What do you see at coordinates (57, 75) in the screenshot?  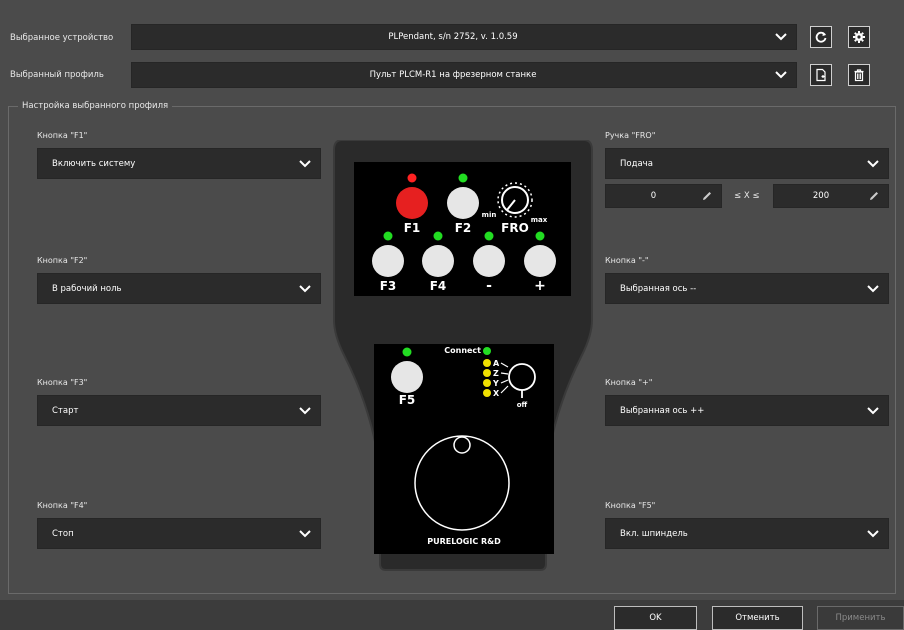 I see `profile-label: Выбранный профиль` at bounding box center [57, 75].